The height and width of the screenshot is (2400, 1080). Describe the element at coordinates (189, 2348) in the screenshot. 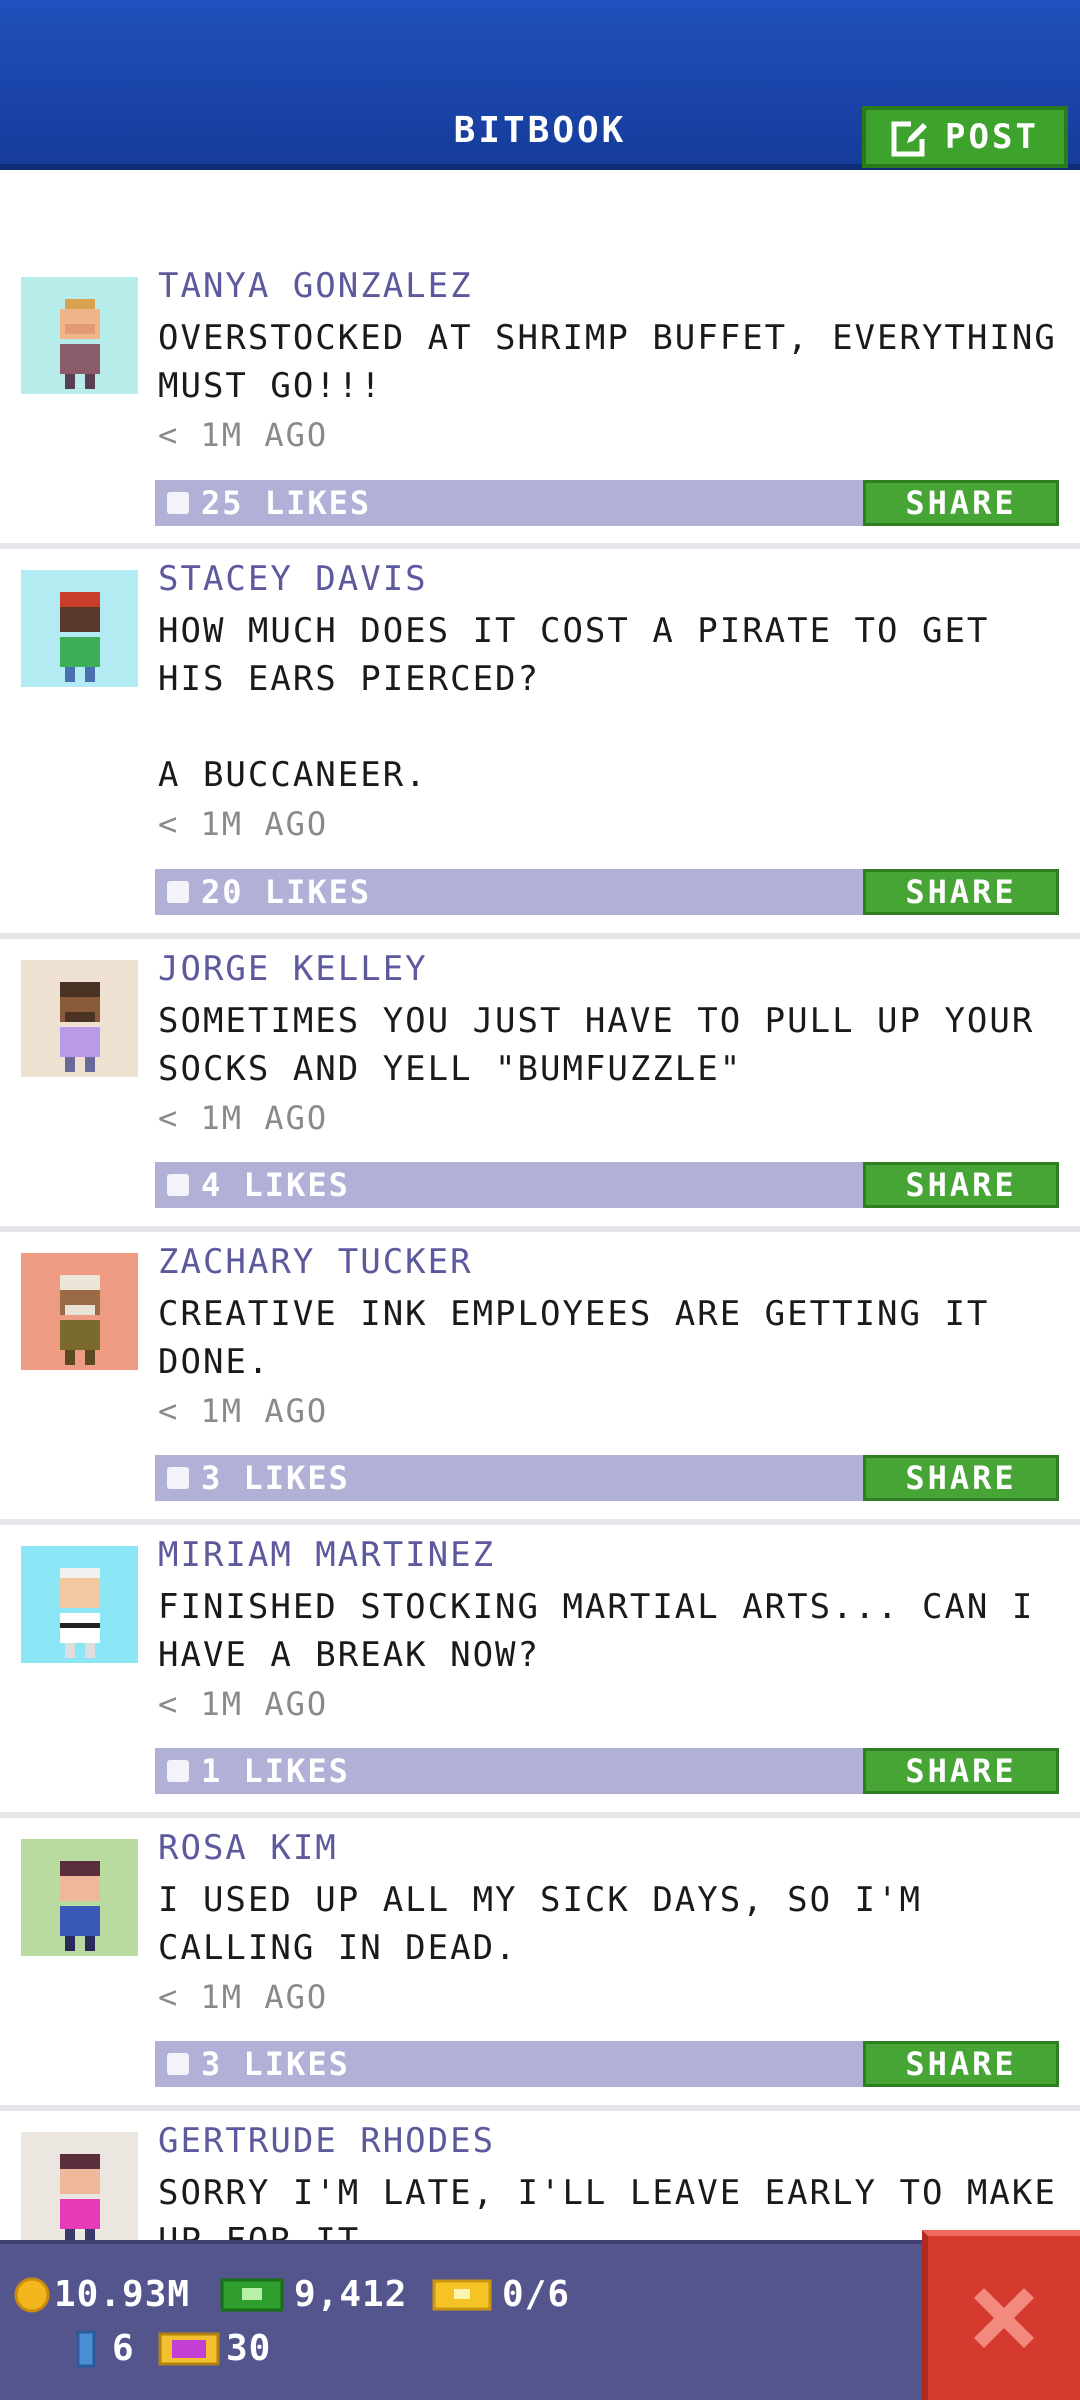

I see `vip-icon` at that location.